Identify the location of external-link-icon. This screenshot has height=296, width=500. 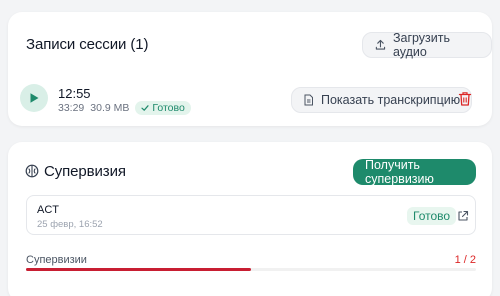
(463, 216).